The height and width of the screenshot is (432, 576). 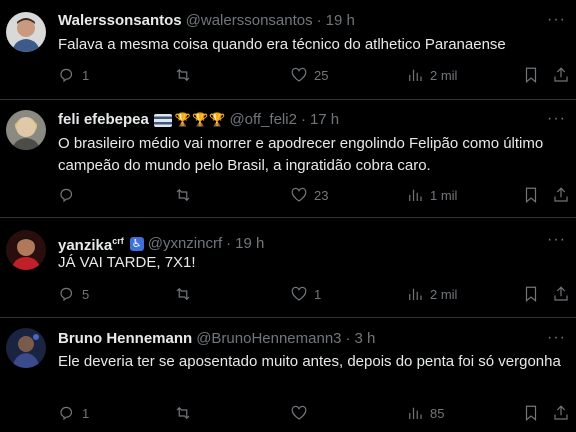 I want to click on tweet-actions: 1 25 2 mil, so click(x=288, y=76).